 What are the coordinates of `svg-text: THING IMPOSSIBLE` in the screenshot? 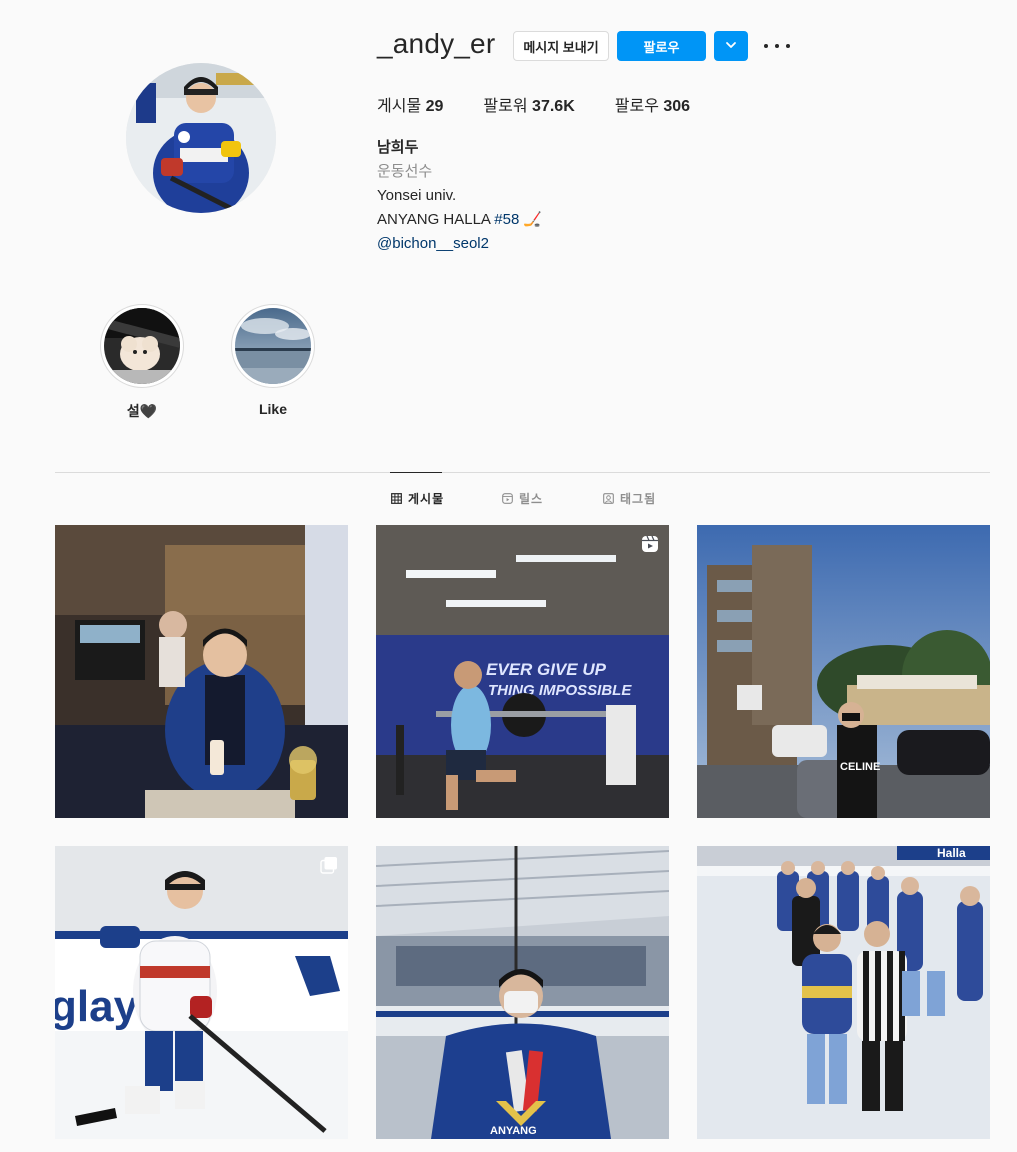 It's located at (560, 690).